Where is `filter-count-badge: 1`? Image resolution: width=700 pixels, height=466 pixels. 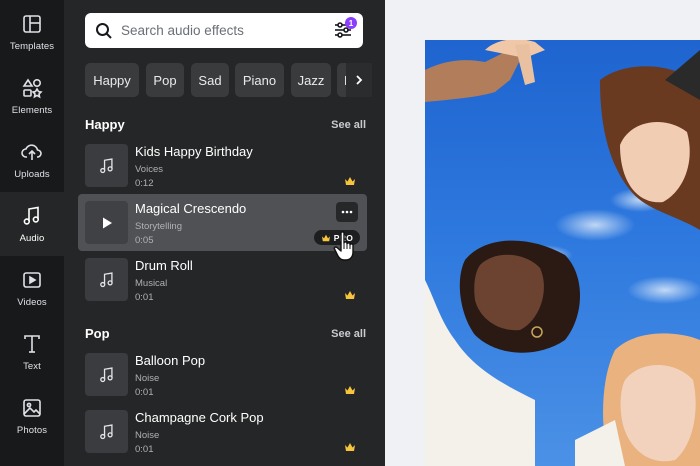
filter-count-badge: 1 is located at coordinates (351, 23).